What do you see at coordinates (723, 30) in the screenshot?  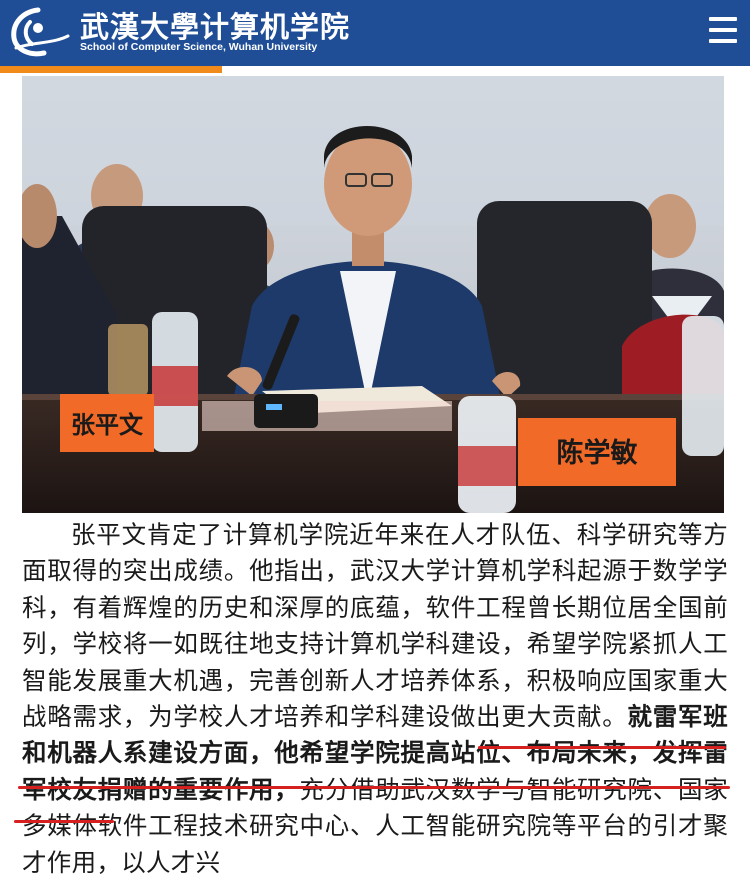 I see `hamburger-menu-icon` at bounding box center [723, 30].